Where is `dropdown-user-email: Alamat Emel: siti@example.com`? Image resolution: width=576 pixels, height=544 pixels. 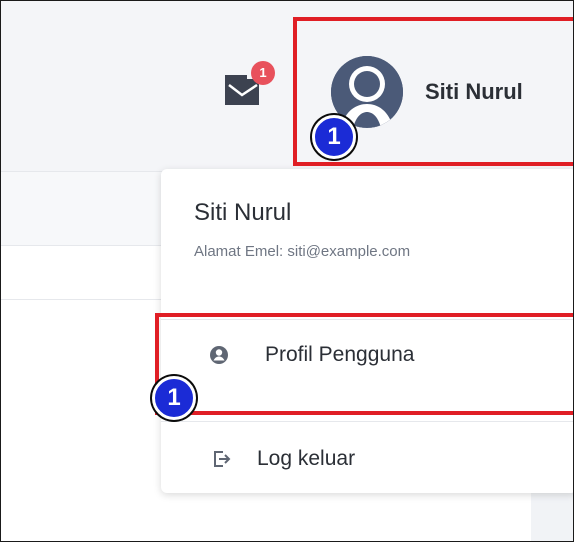 dropdown-user-email: Alamat Emel: siti@example.com is located at coordinates (302, 251).